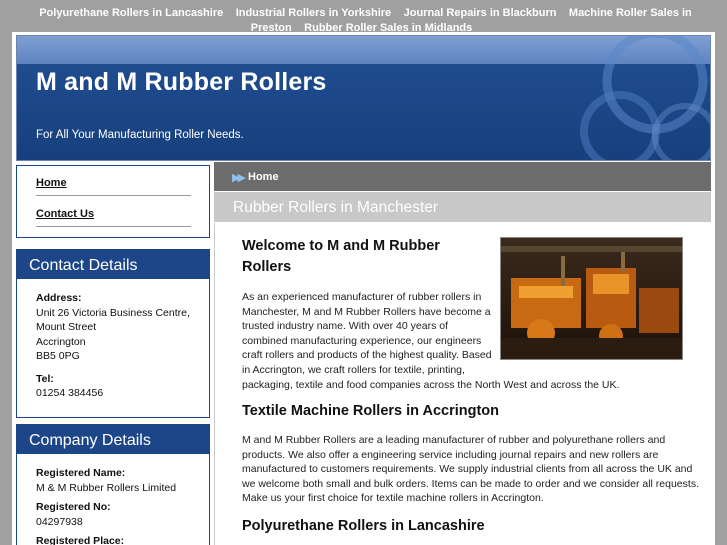 The width and height of the screenshot is (727, 545). What do you see at coordinates (113, 186) in the screenshot?
I see `sidebar-item-home: Home` at bounding box center [113, 186].